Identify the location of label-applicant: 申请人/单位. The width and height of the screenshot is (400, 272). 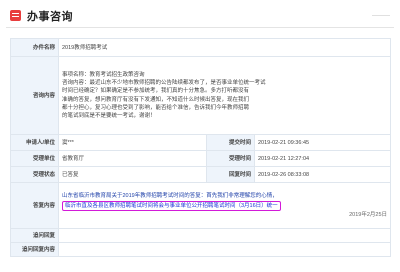
(34, 142).